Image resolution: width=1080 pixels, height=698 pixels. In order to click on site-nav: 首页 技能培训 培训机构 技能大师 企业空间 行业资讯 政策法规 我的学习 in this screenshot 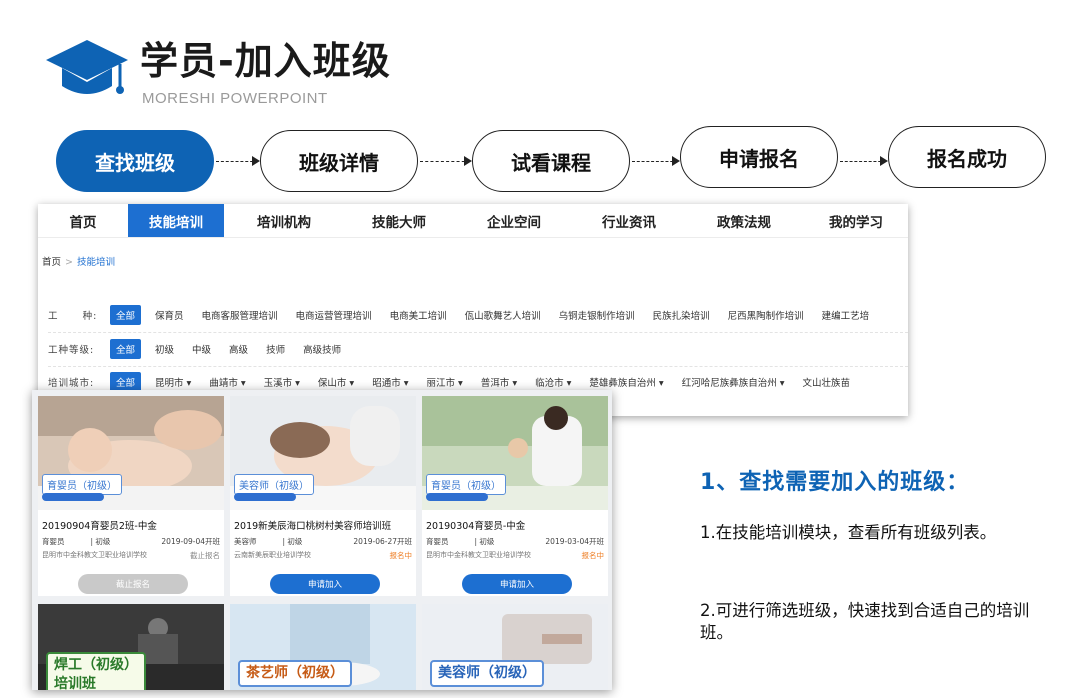, I will do `click(473, 221)`.